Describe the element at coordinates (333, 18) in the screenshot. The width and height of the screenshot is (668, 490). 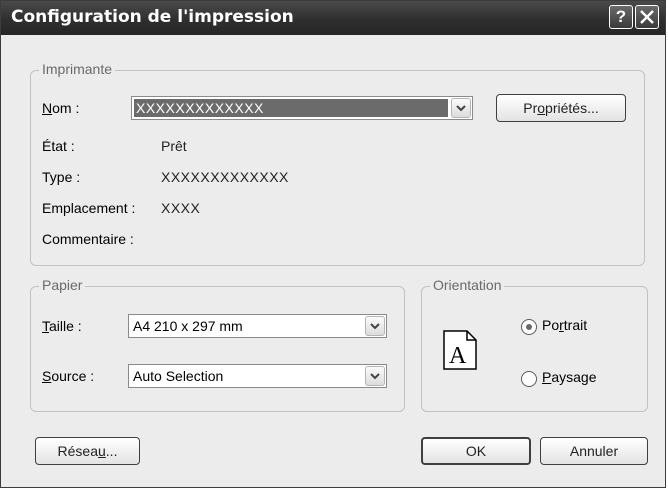
I see `title-bar: Configuration de l'impression ?` at that location.